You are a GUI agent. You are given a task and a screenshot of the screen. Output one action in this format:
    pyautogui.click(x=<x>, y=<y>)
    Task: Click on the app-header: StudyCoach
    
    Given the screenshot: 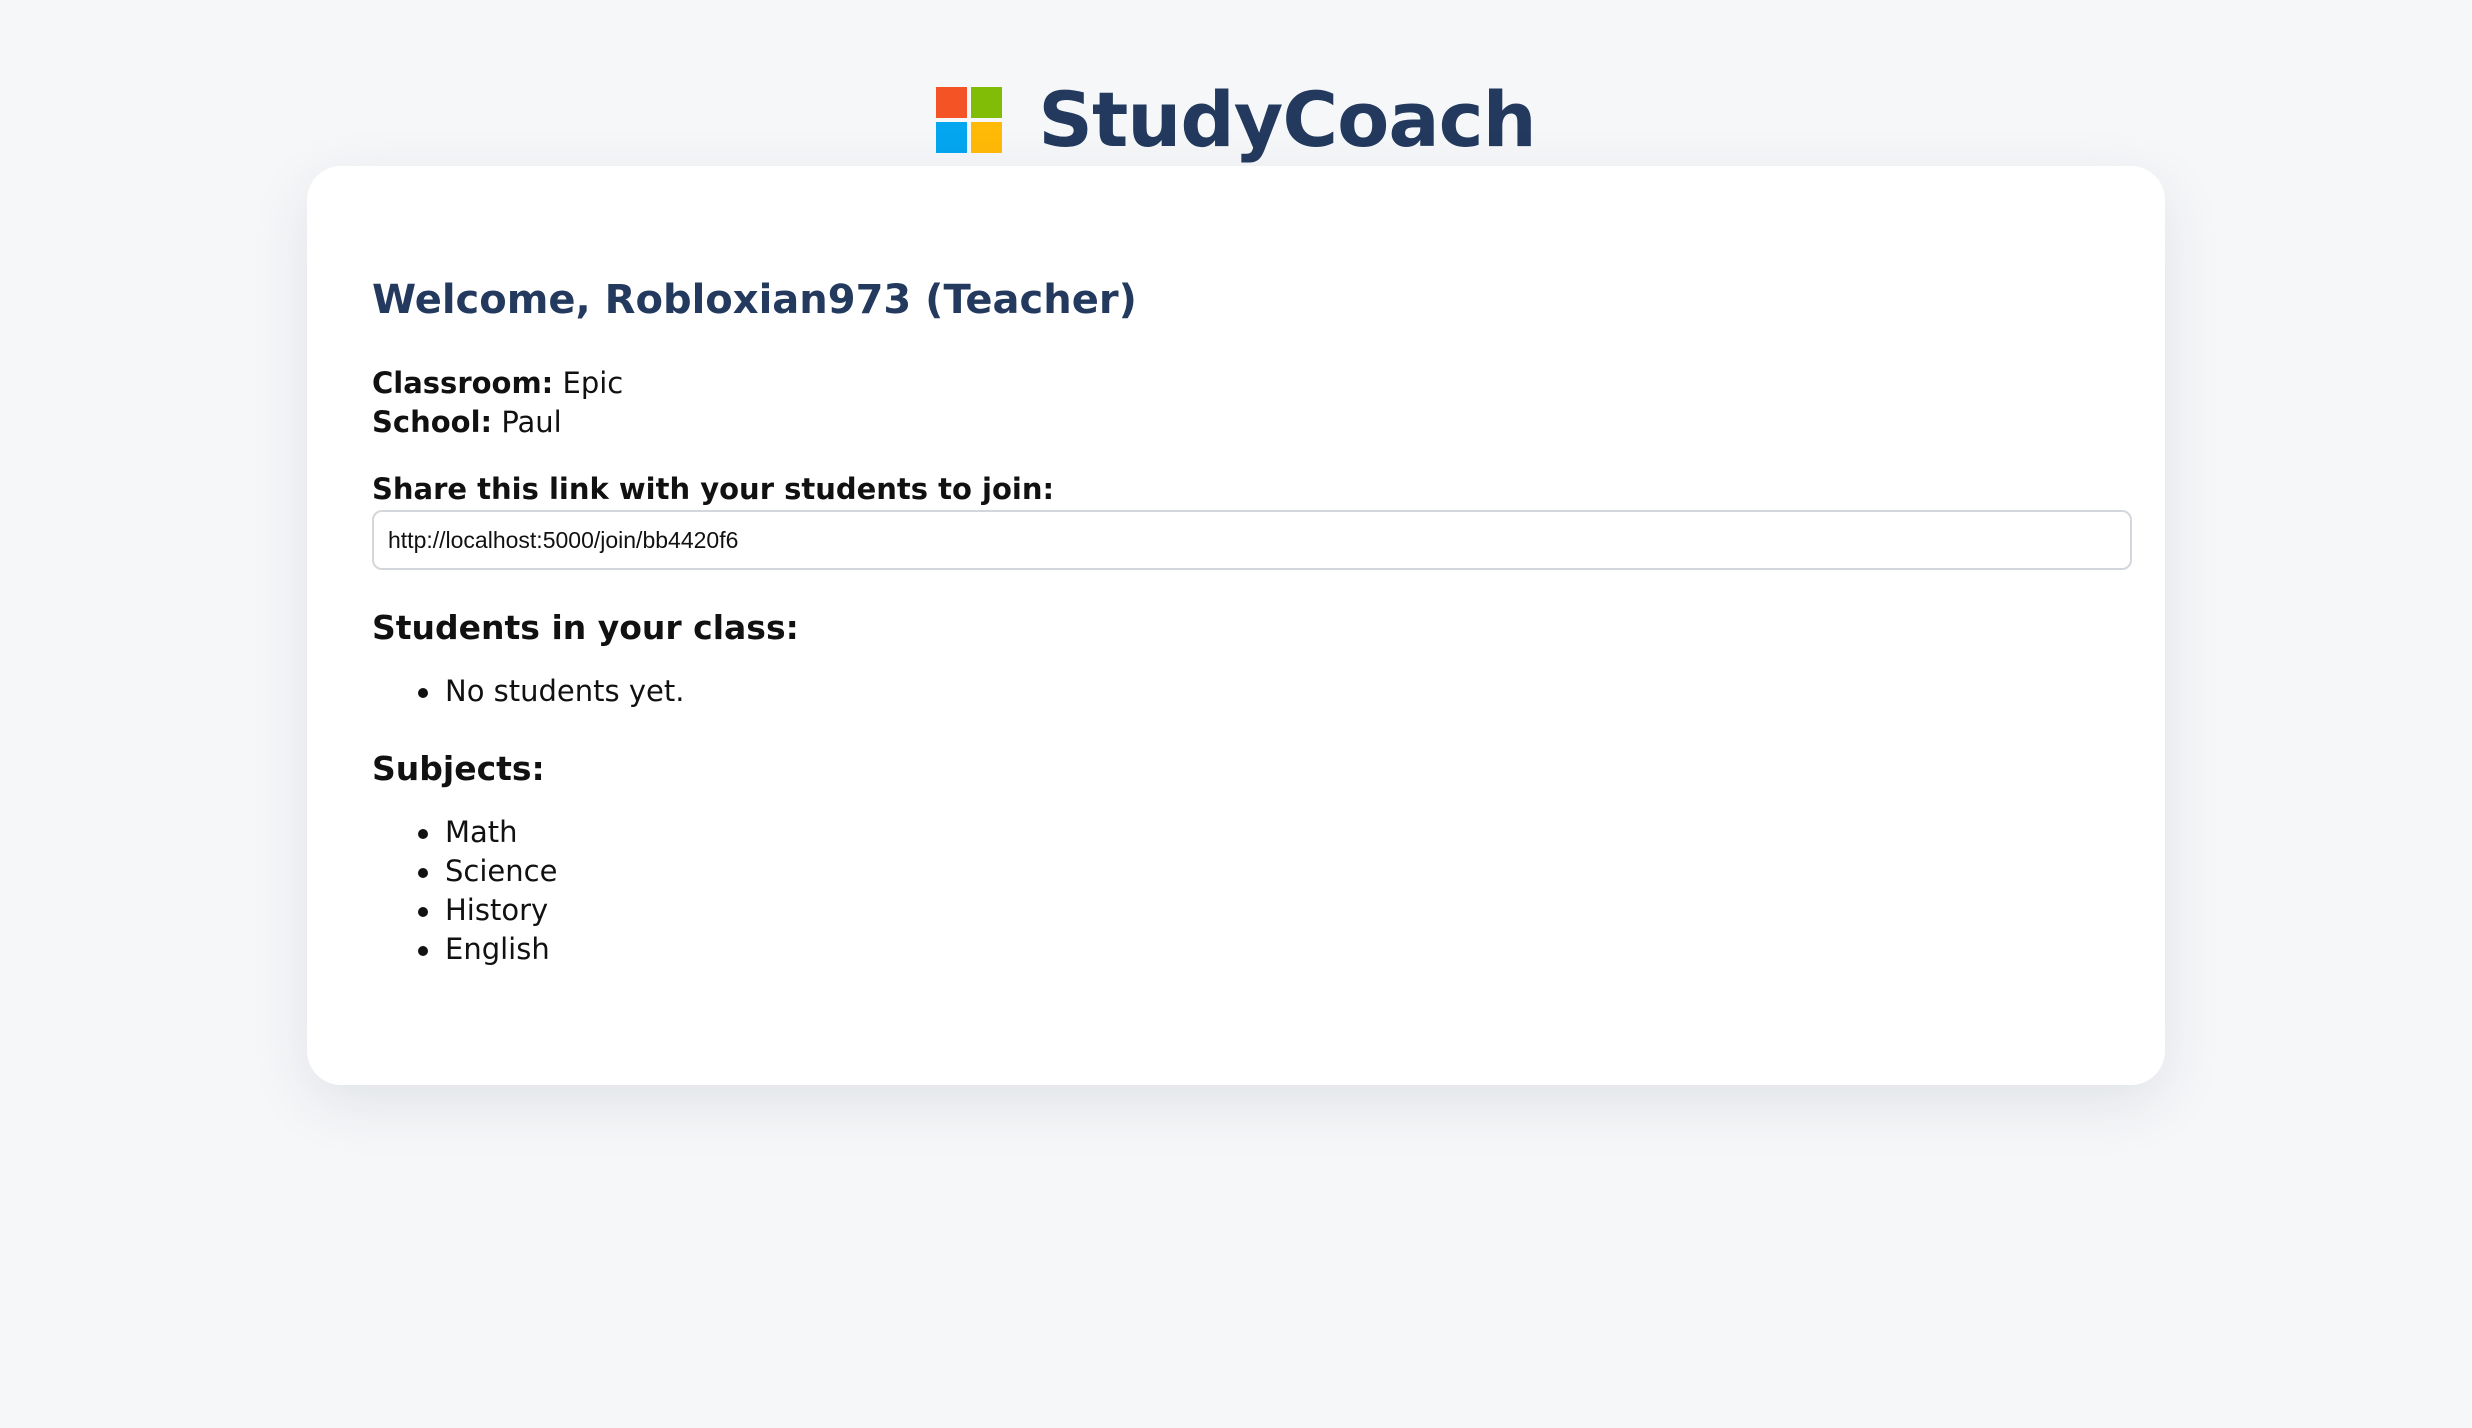 What is the action you would take?
    pyautogui.click(x=1236, y=120)
    